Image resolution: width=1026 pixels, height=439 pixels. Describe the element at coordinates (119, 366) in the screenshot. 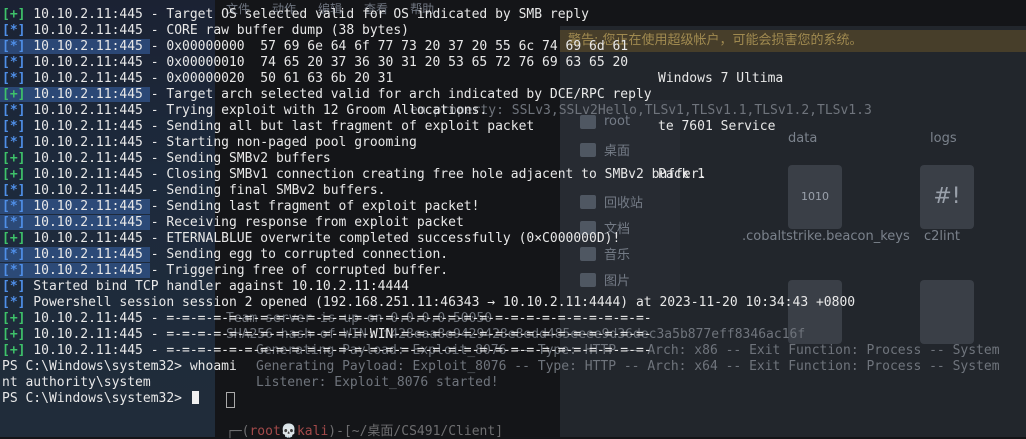

I see `terminal-line-text: PS C:\Windows\system32> whoami` at that location.